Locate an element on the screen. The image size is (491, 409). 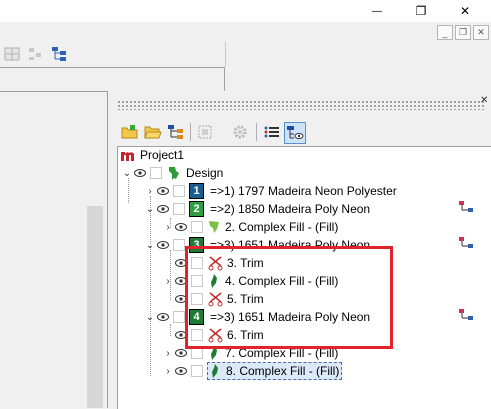
new-folder-button is located at coordinates (130, 132).